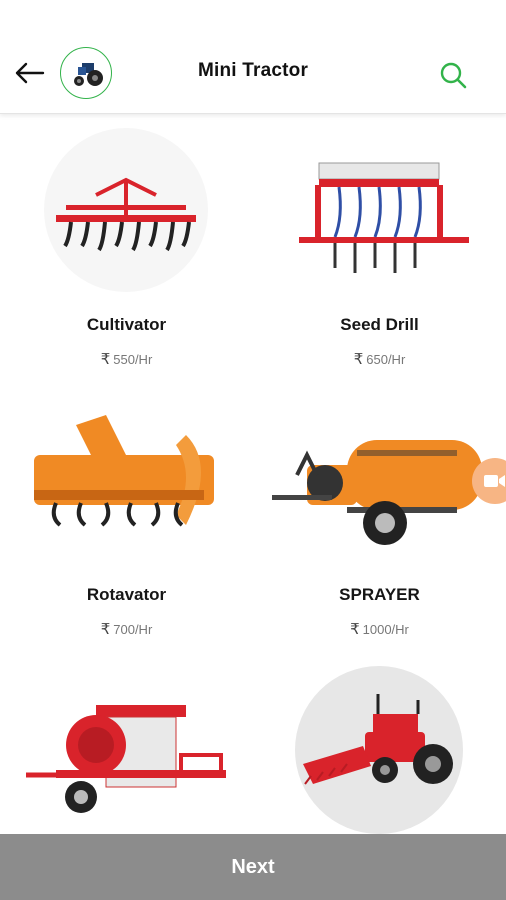 Image resolution: width=506 pixels, height=900 pixels. I want to click on back-button, so click(29, 73).